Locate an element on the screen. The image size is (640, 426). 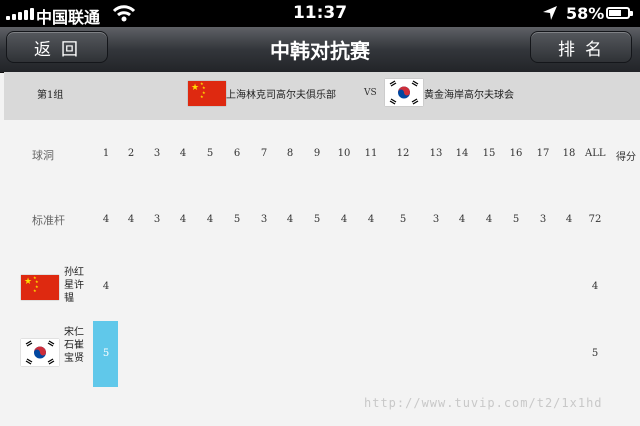
hole-header-cell: 8 is located at coordinates (290, 153).